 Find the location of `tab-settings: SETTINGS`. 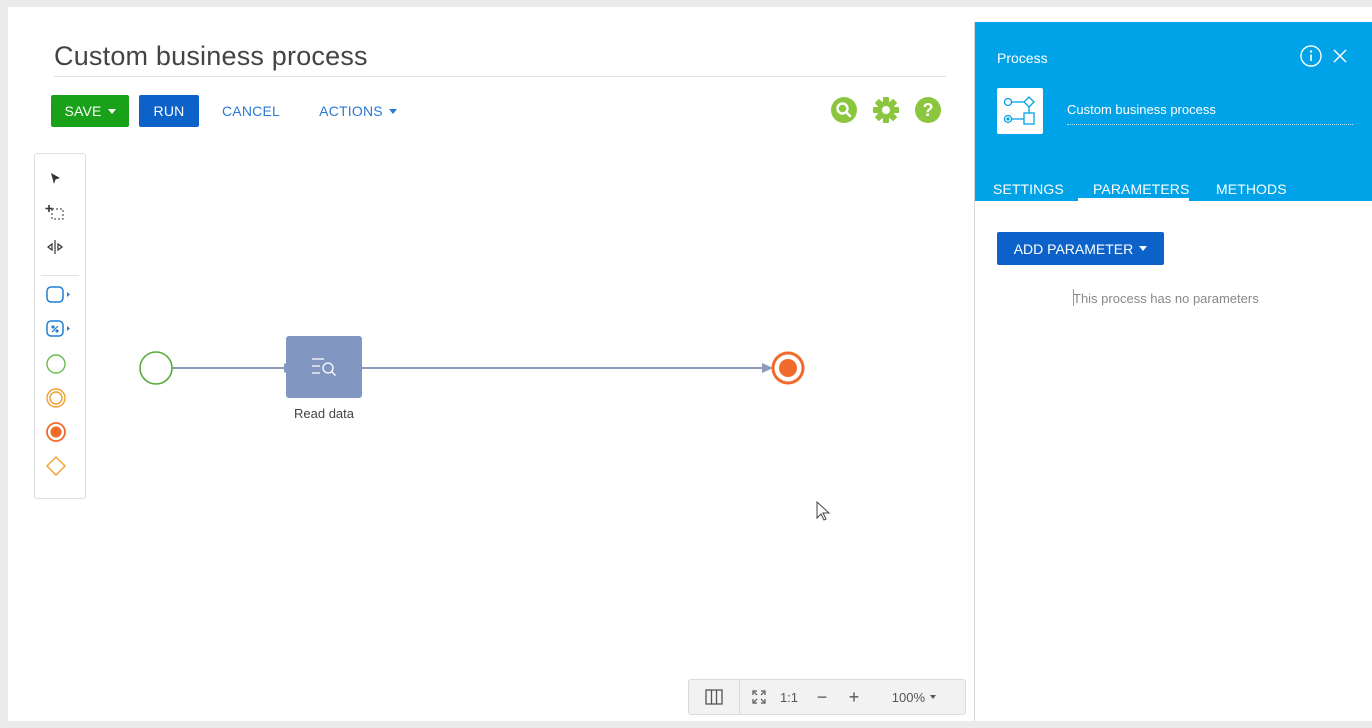

tab-settings: SETTINGS is located at coordinates (1028, 189).